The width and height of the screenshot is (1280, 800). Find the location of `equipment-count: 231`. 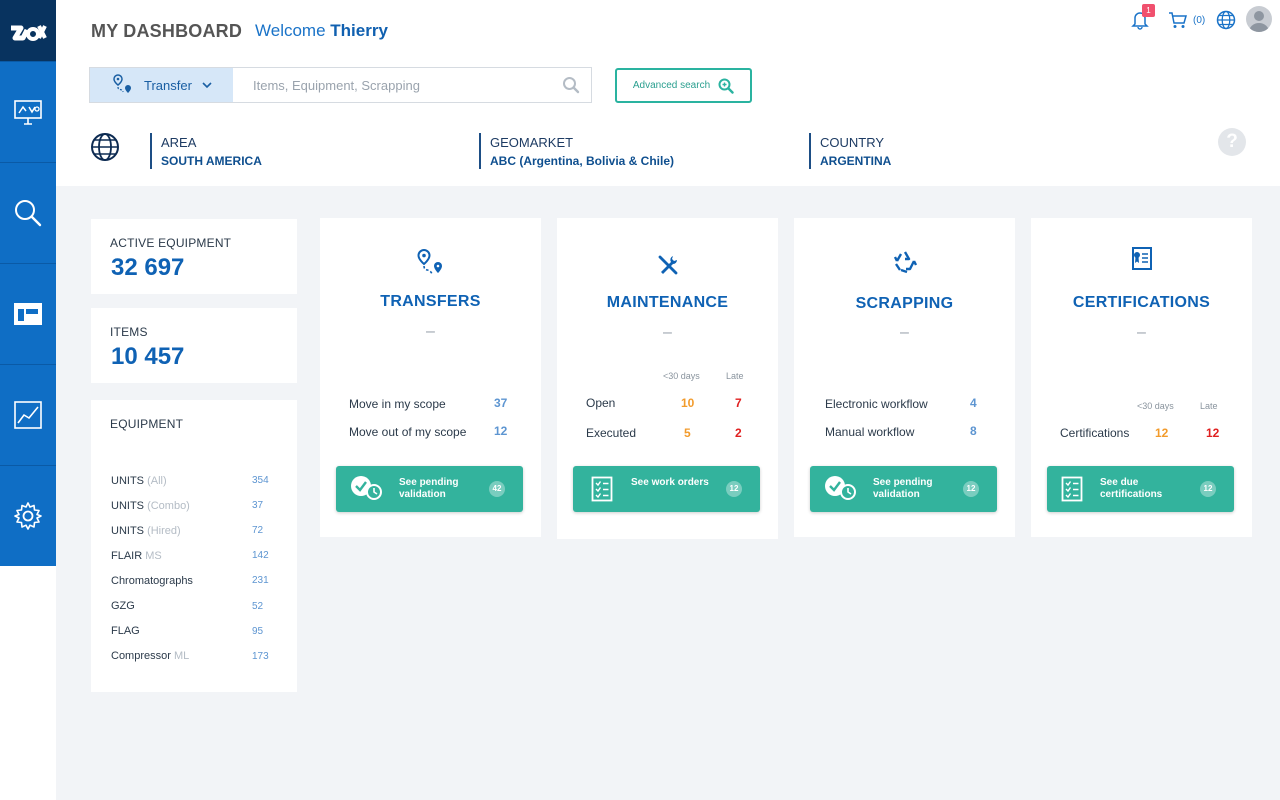

equipment-count: 231 is located at coordinates (260, 581).